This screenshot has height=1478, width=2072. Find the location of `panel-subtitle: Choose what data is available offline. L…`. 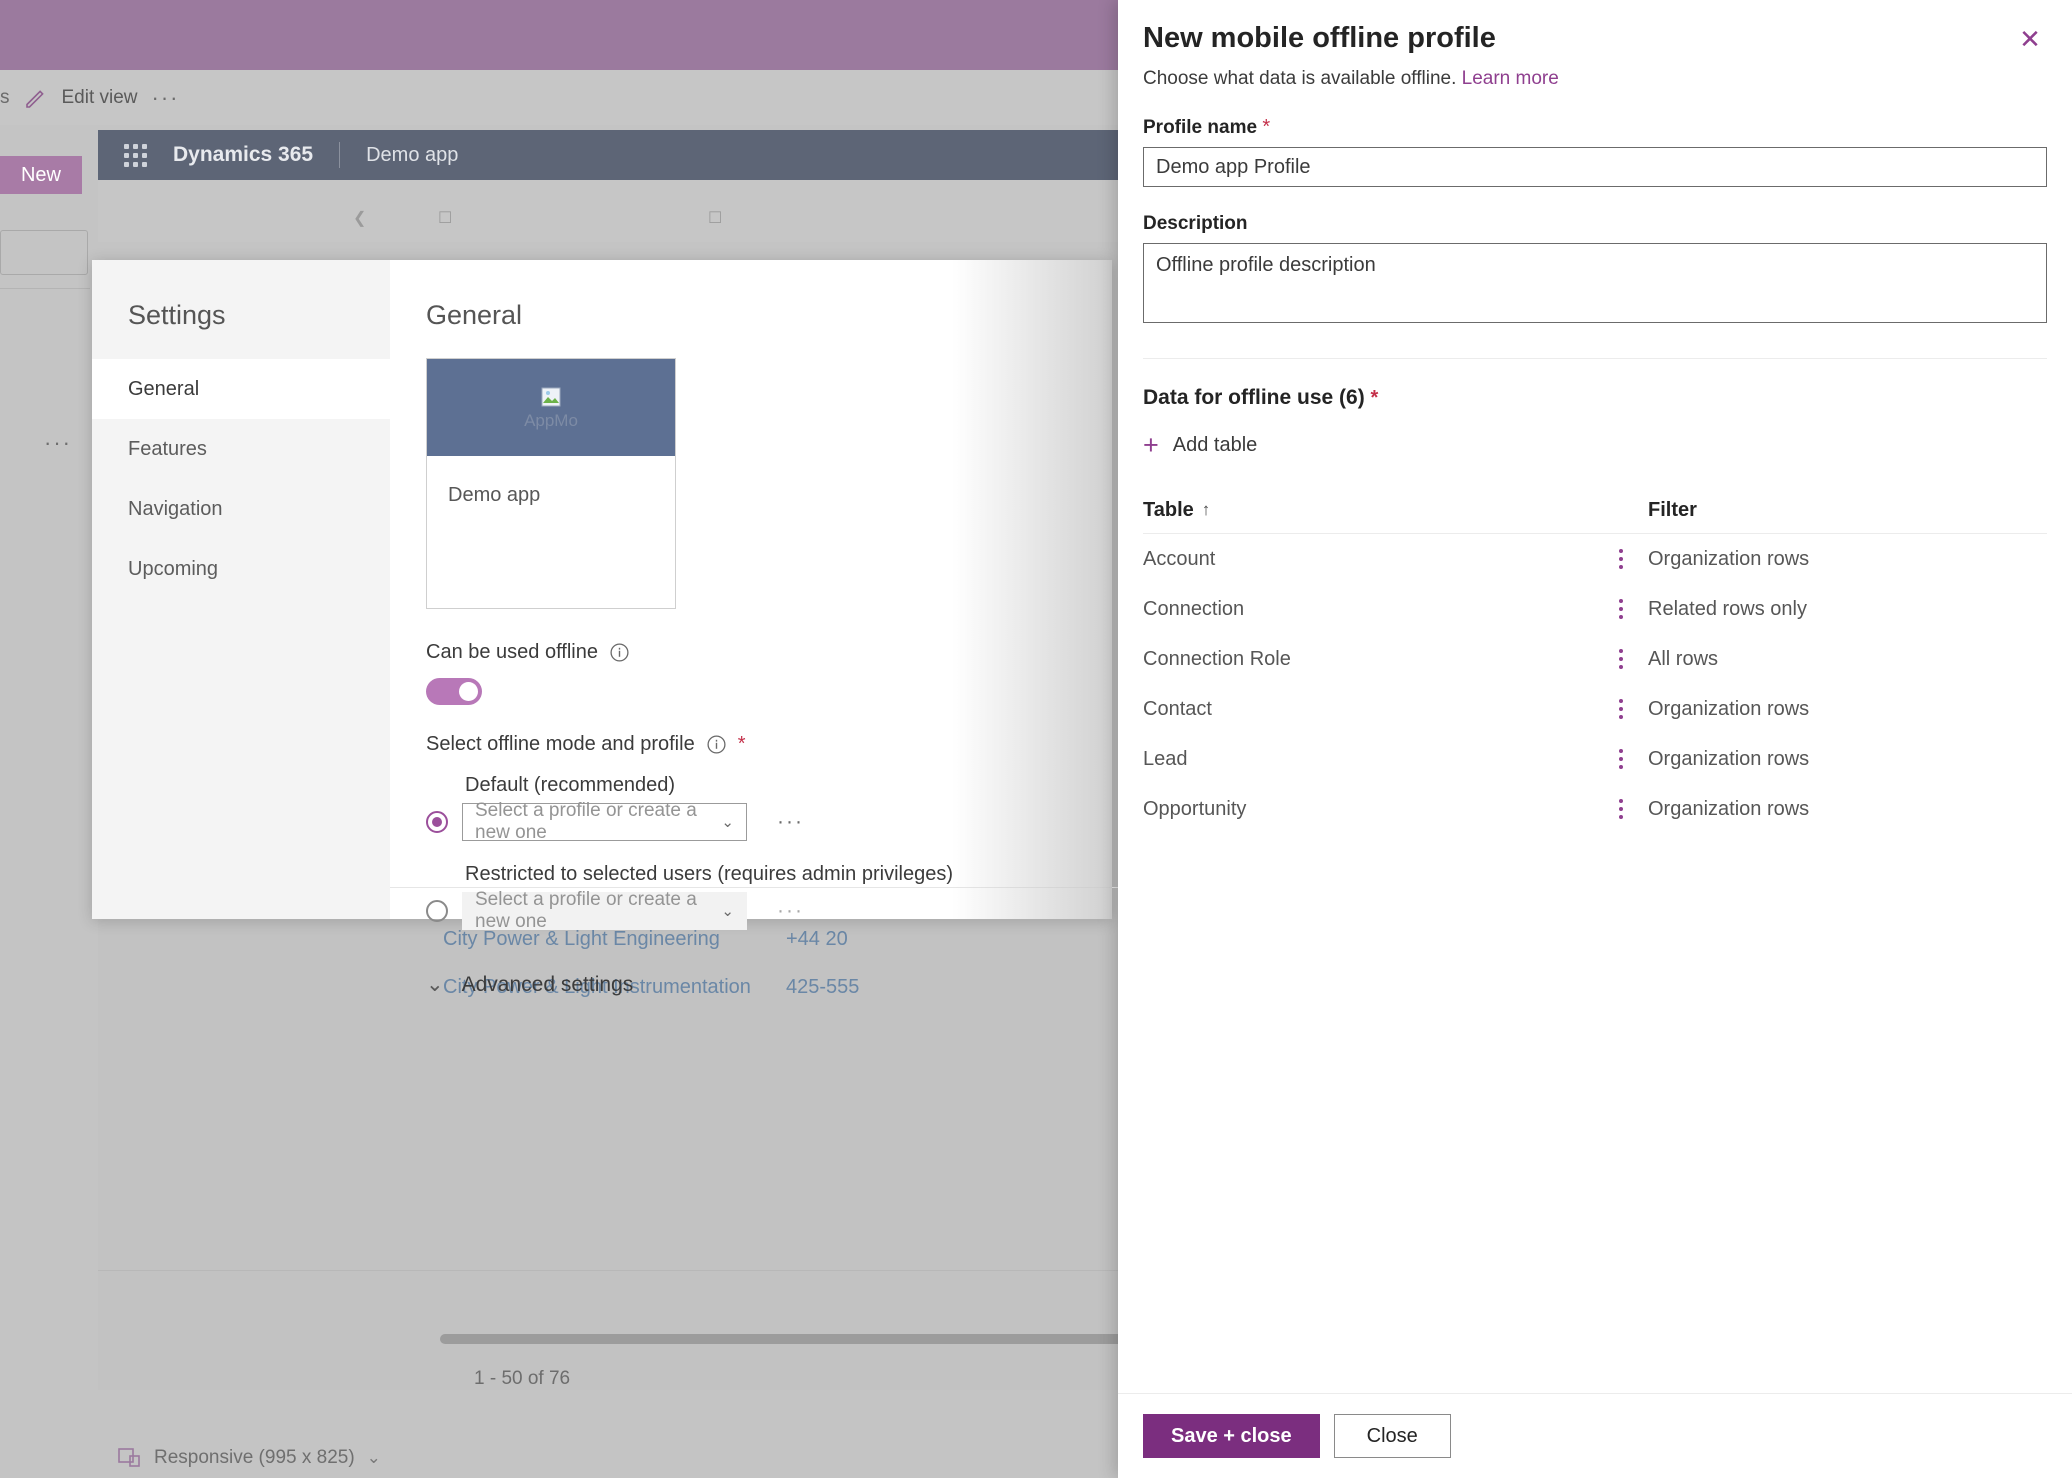

panel-subtitle: Choose what data is available offline. L… is located at coordinates (1595, 79).